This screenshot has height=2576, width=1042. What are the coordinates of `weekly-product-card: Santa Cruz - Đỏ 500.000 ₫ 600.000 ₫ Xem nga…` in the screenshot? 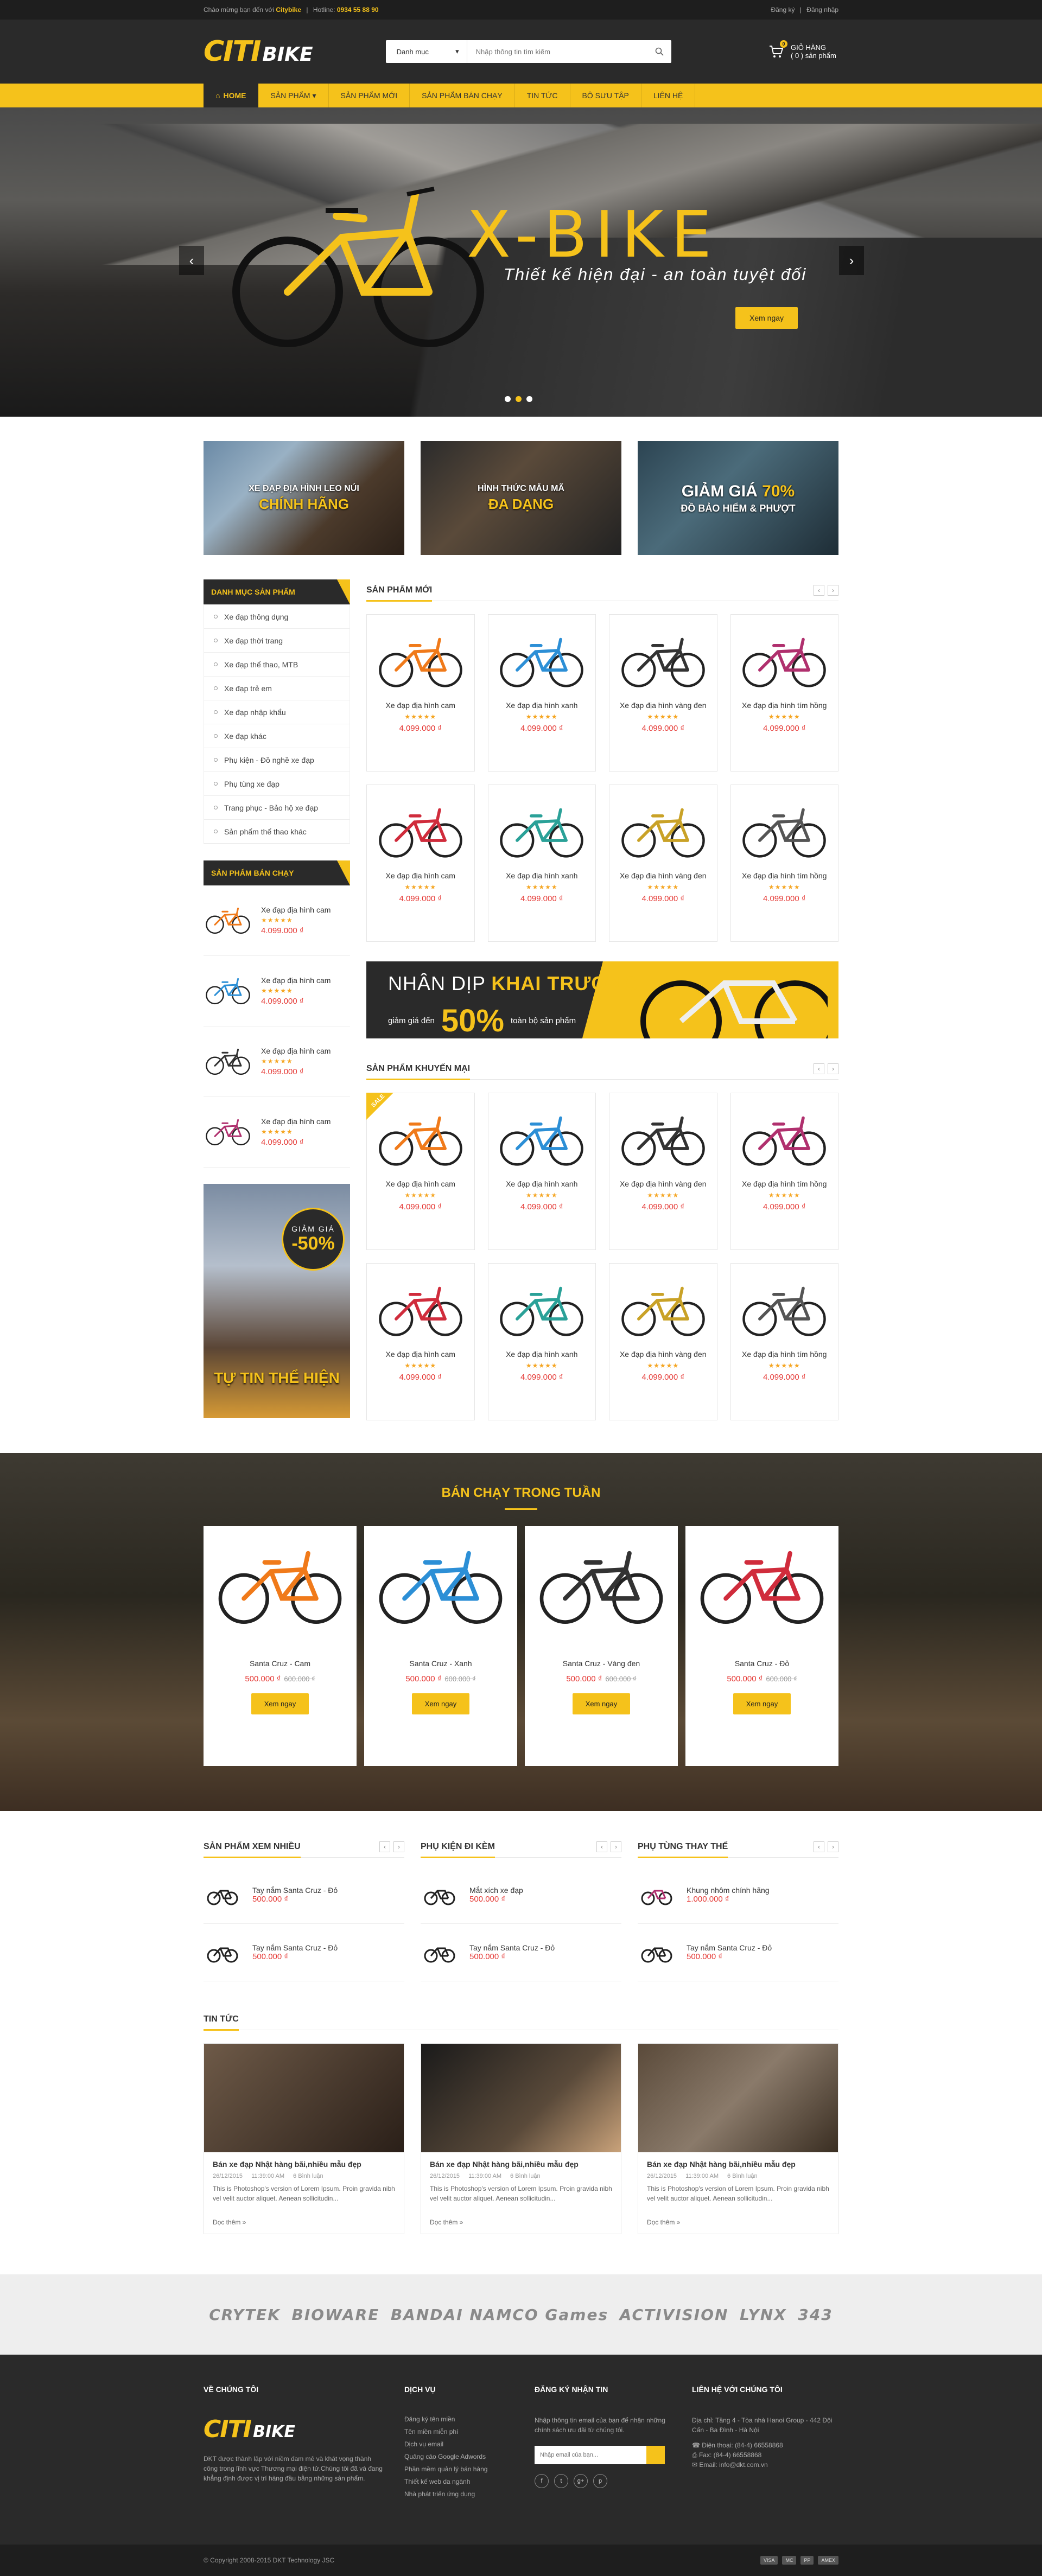 It's located at (761, 1646).